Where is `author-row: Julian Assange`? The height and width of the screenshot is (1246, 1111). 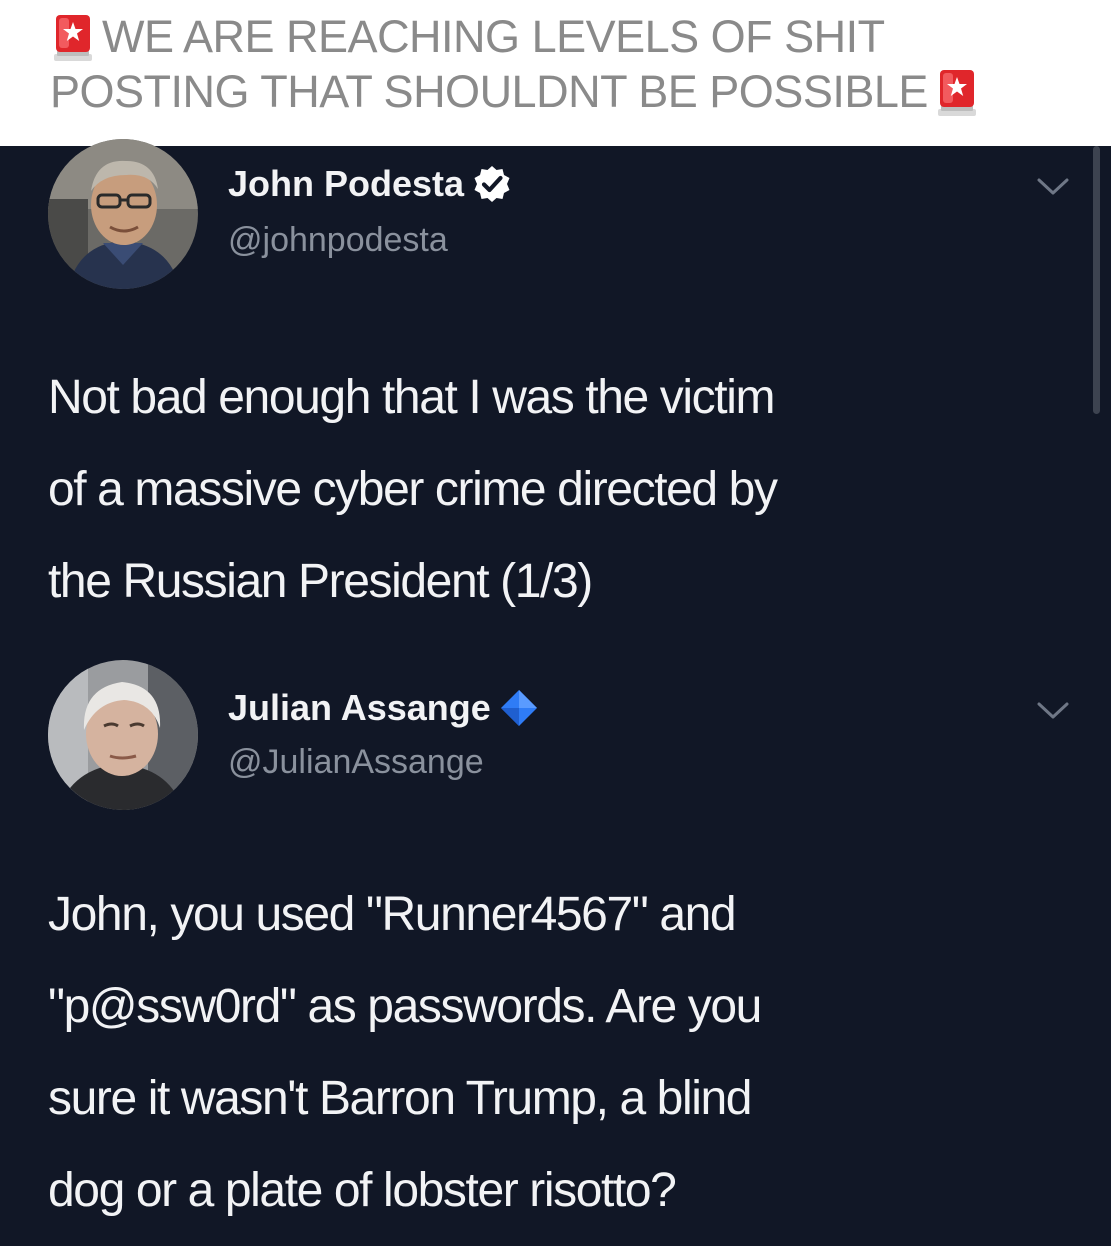 author-row: Julian Assange is located at coordinates (383, 708).